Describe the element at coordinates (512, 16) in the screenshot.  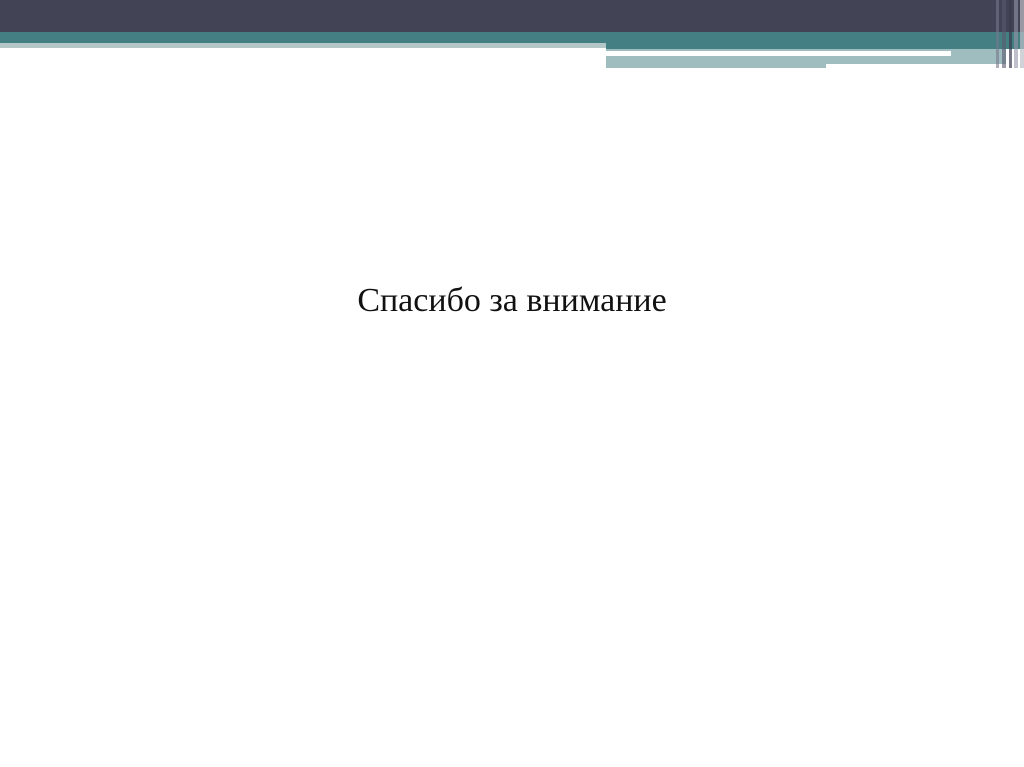
I see `header-dark-band` at that location.